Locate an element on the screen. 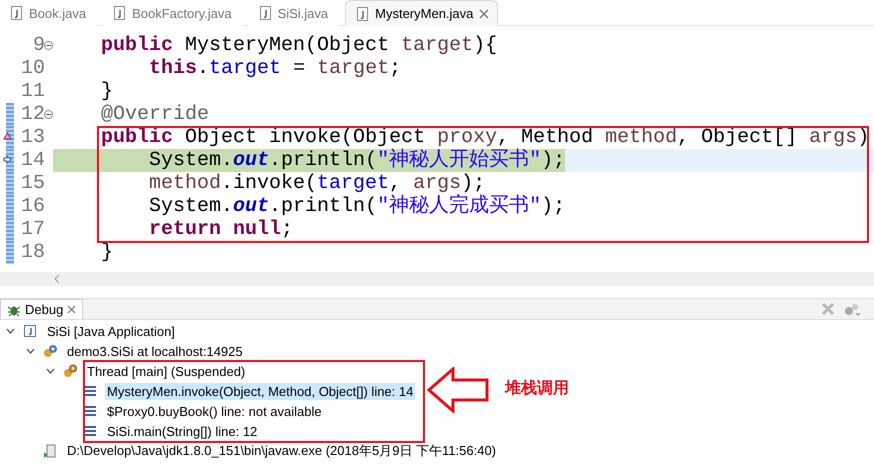 The height and width of the screenshot is (464, 874). line-number: 9 is located at coordinates (38, 45).